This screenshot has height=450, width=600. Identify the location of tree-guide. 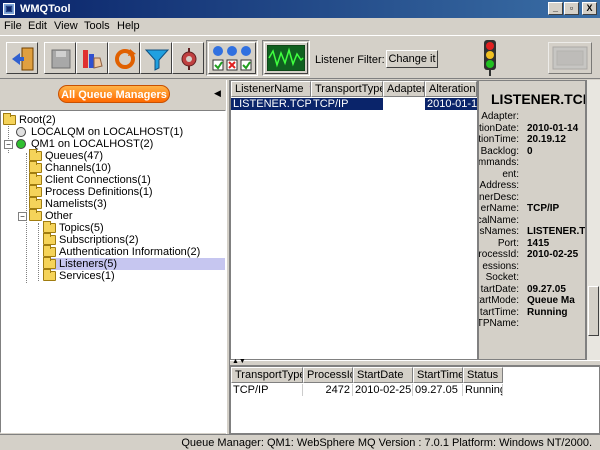
(38, 252).